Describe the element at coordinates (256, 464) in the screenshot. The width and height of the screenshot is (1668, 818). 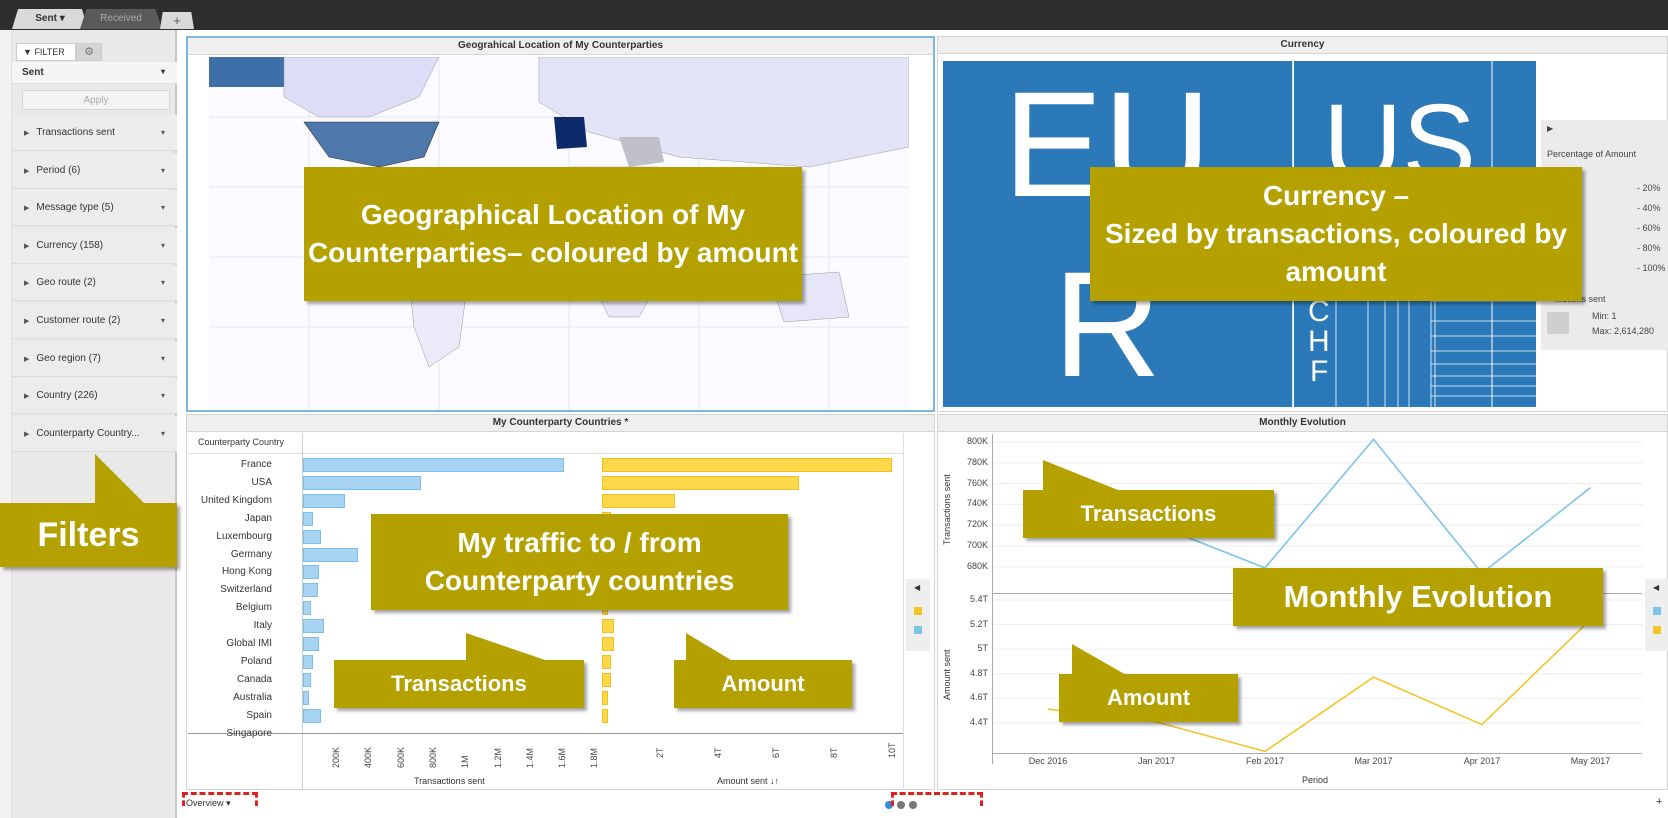
I see `country-label: France` at that location.